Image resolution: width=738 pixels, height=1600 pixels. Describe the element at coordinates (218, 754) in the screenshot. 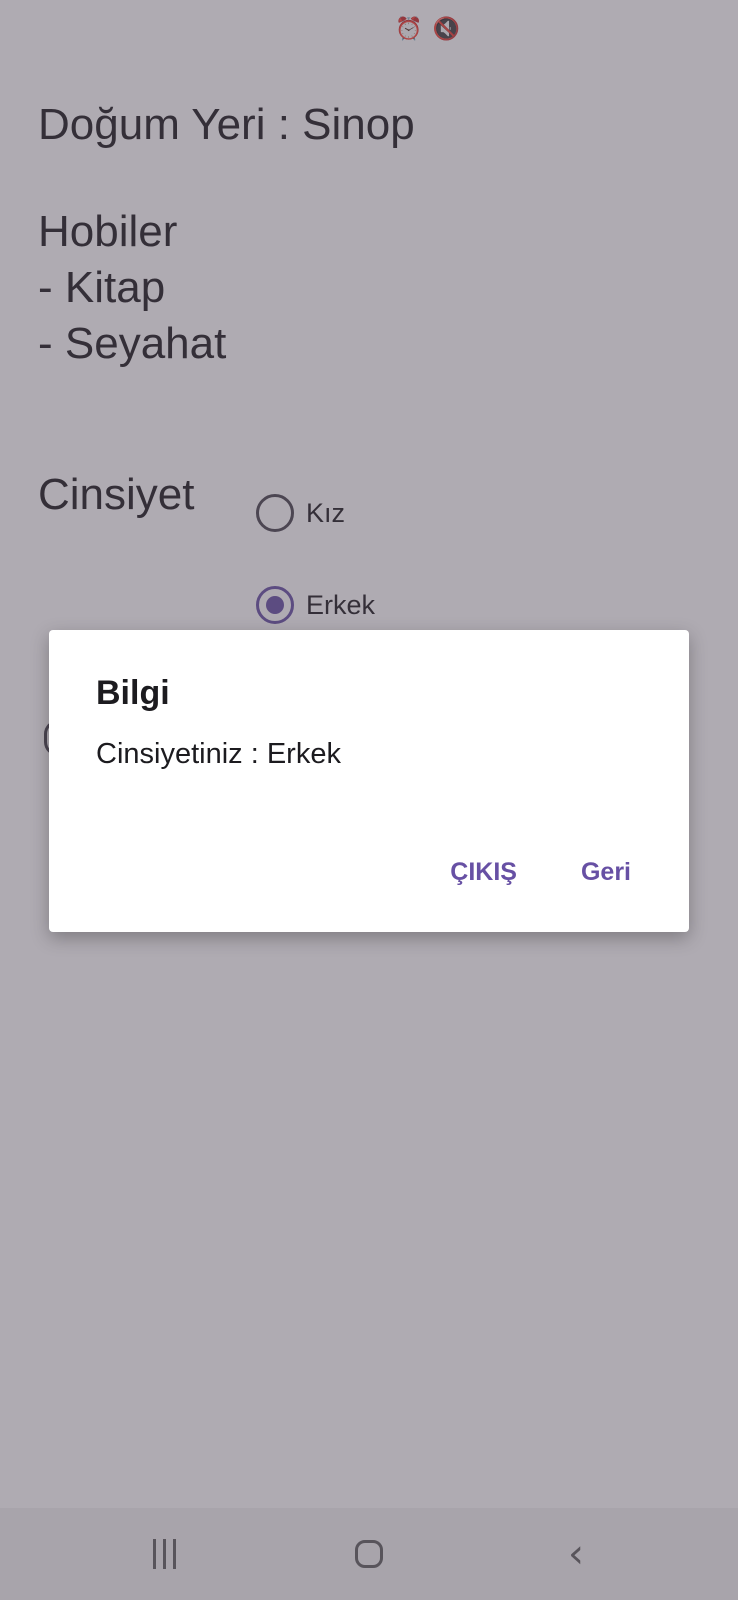

I see `dialog-message: Cinsiyetiniz : Erkek` at that location.